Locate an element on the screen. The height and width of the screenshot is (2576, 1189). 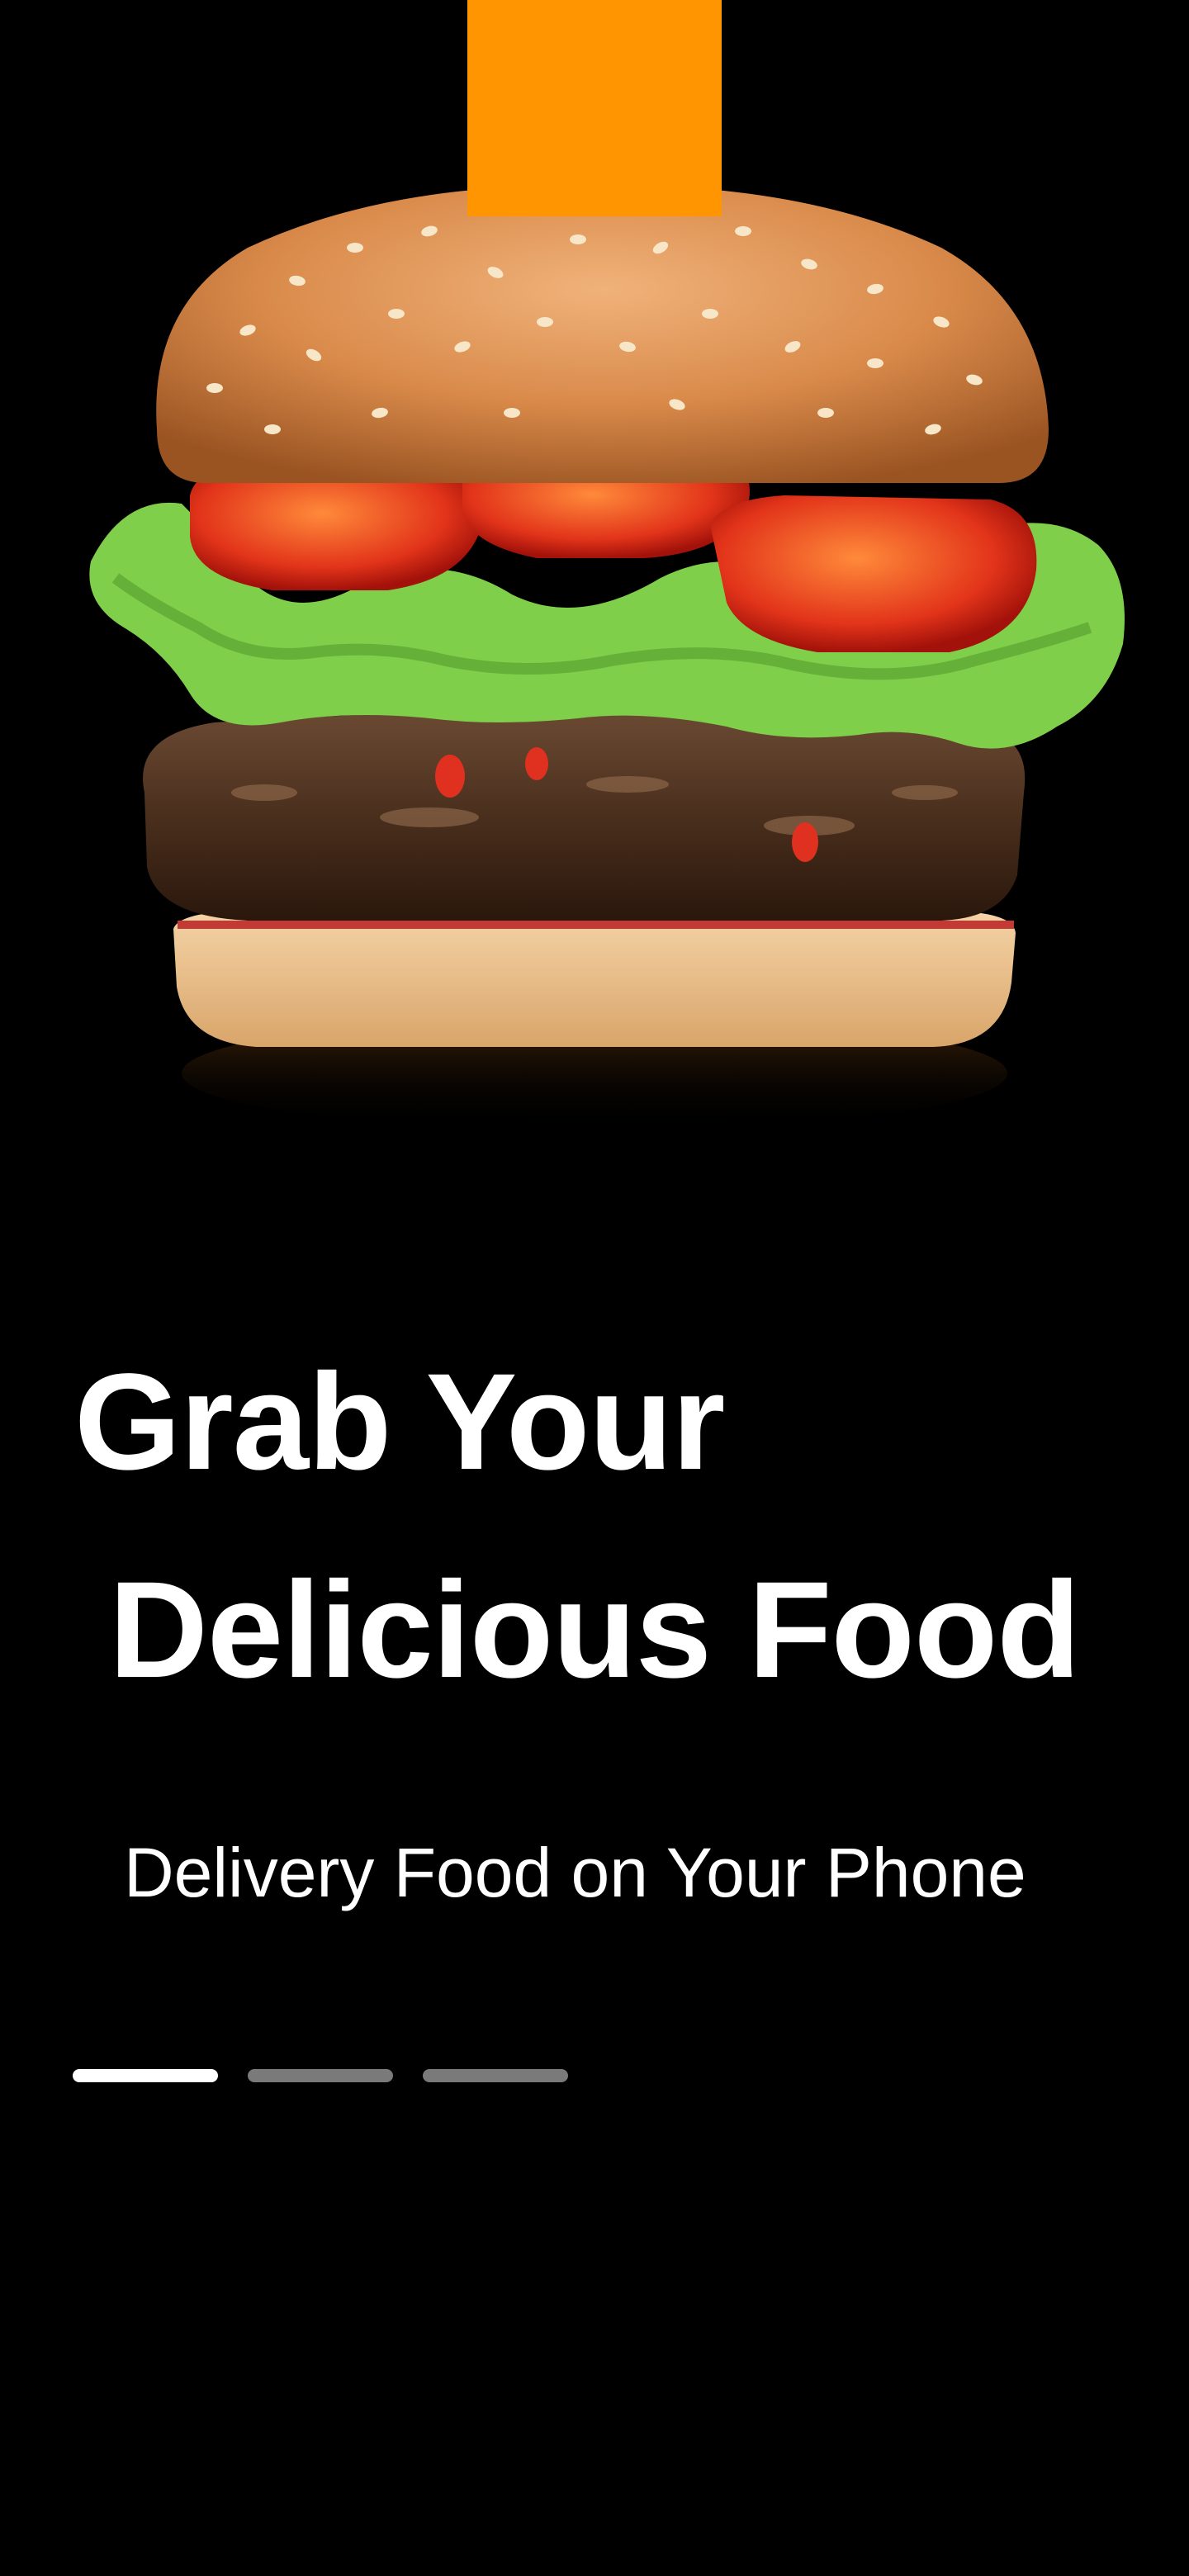
title-line-2: Delicious Food is located at coordinates (595, 1630).